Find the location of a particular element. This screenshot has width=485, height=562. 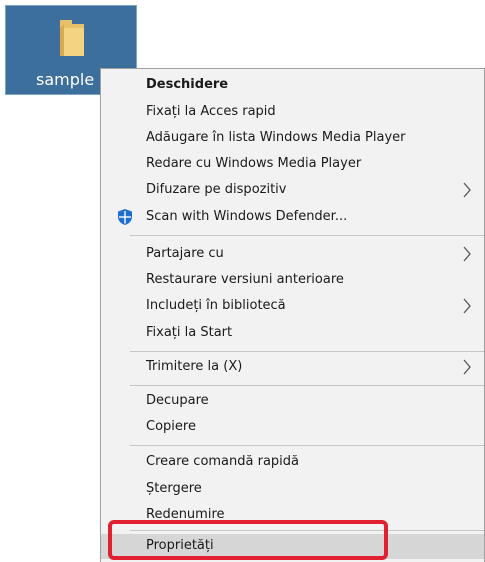

menu-item-pin-start: Fixați la Start is located at coordinates (292, 333).